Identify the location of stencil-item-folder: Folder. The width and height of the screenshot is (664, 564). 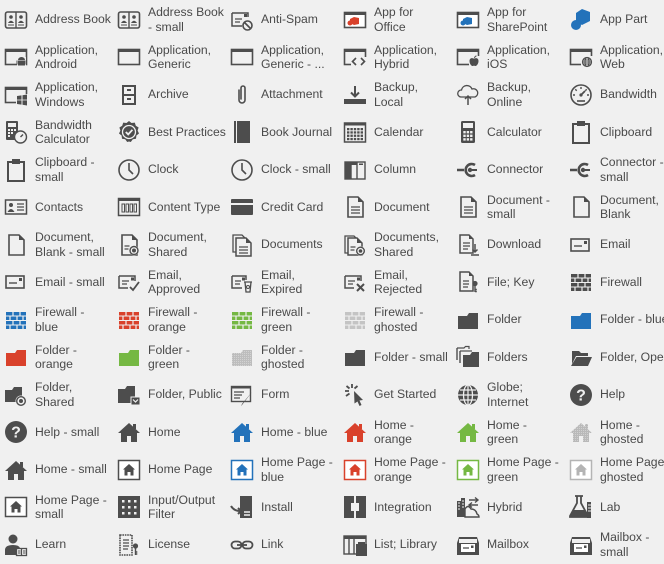
(508, 319).